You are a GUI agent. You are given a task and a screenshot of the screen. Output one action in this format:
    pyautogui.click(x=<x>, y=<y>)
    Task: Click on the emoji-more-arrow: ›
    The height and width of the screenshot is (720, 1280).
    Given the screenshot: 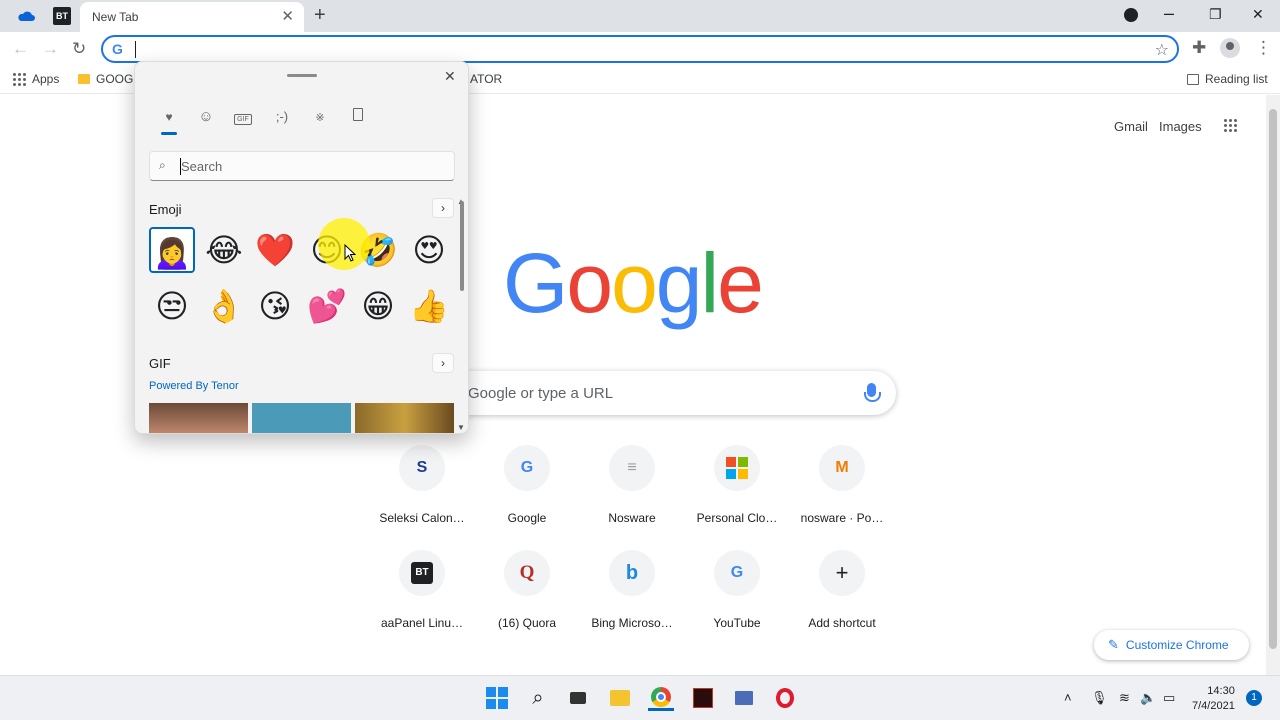 What is the action you would take?
    pyautogui.click(x=443, y=208)
    